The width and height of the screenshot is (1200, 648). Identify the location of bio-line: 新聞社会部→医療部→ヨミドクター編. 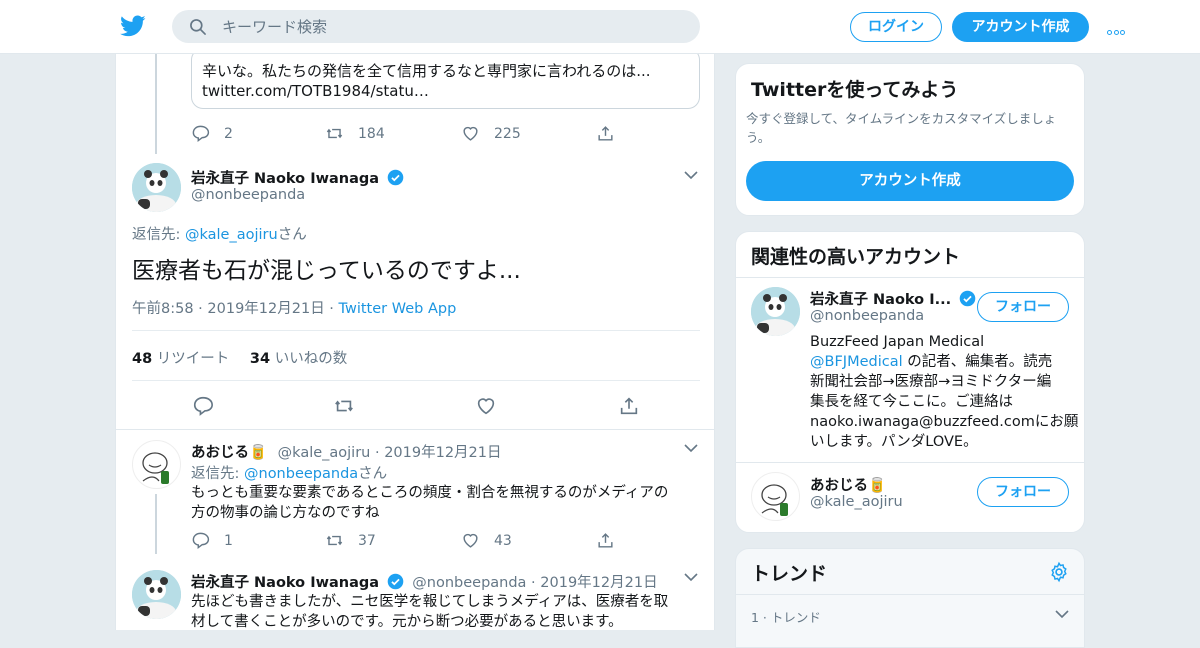
(931, 382).